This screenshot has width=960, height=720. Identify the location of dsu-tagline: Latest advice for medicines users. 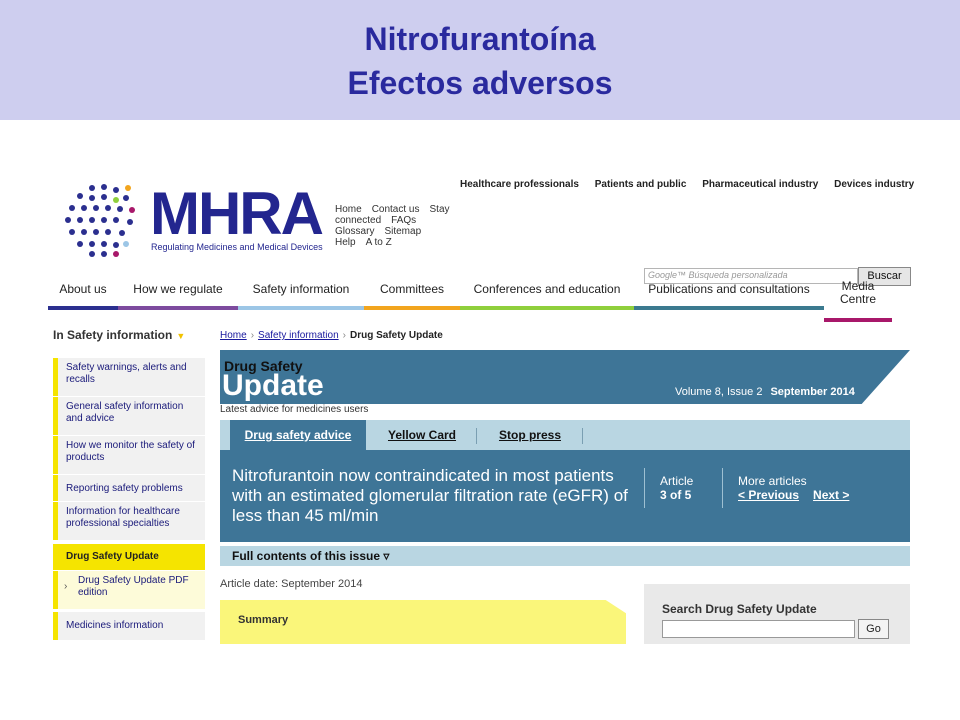
(294, 409).